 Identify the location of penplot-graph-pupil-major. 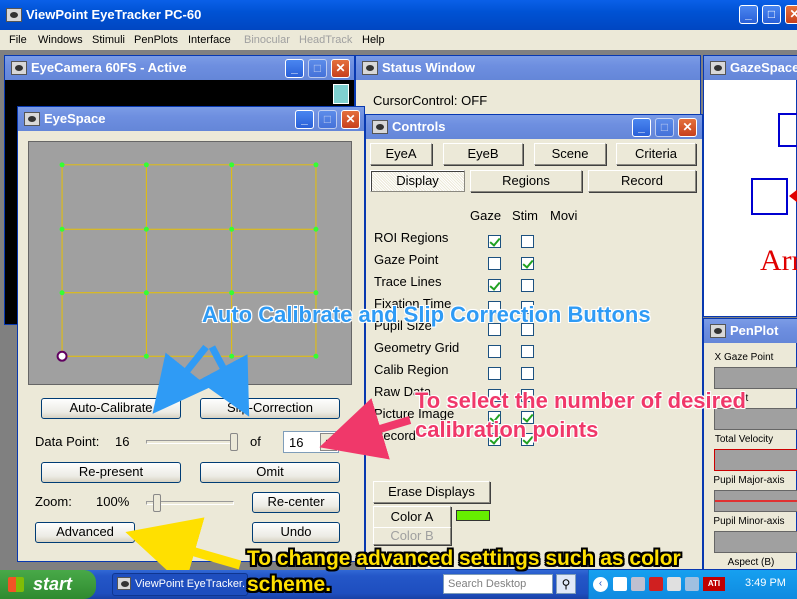
(755, 501).